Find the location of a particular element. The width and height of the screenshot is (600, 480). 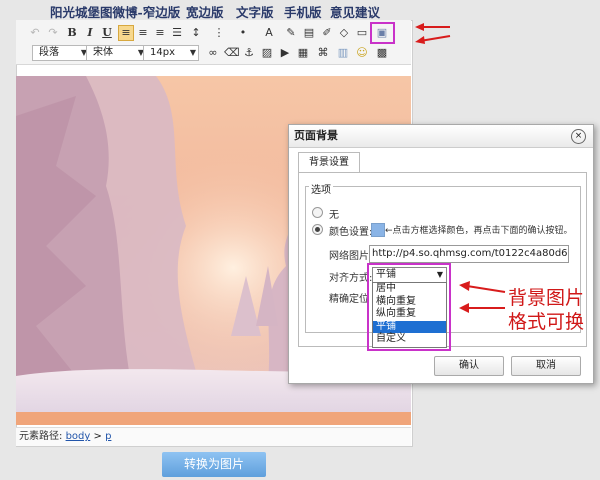

options-legend: 选项 is located at coordinates (321, 188).